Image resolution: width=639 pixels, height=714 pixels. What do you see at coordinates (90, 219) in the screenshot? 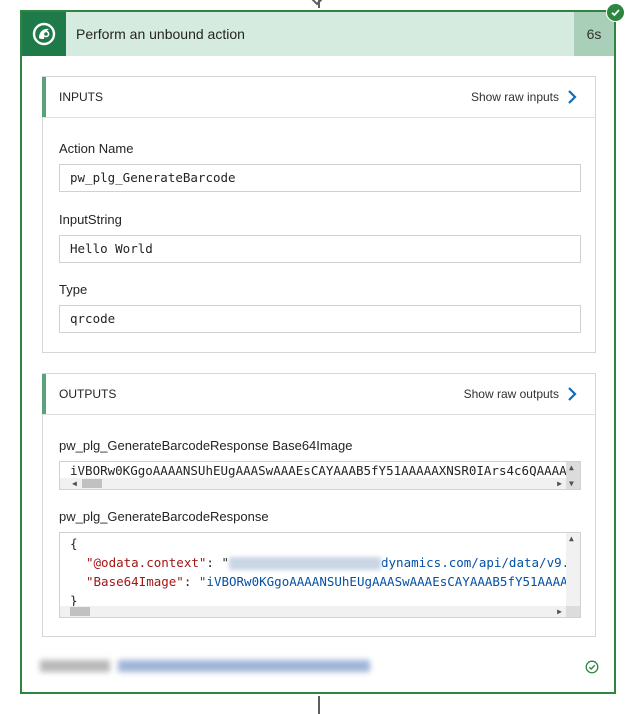
I see `input-string-label: InputString` at bounding box center [90, 219].